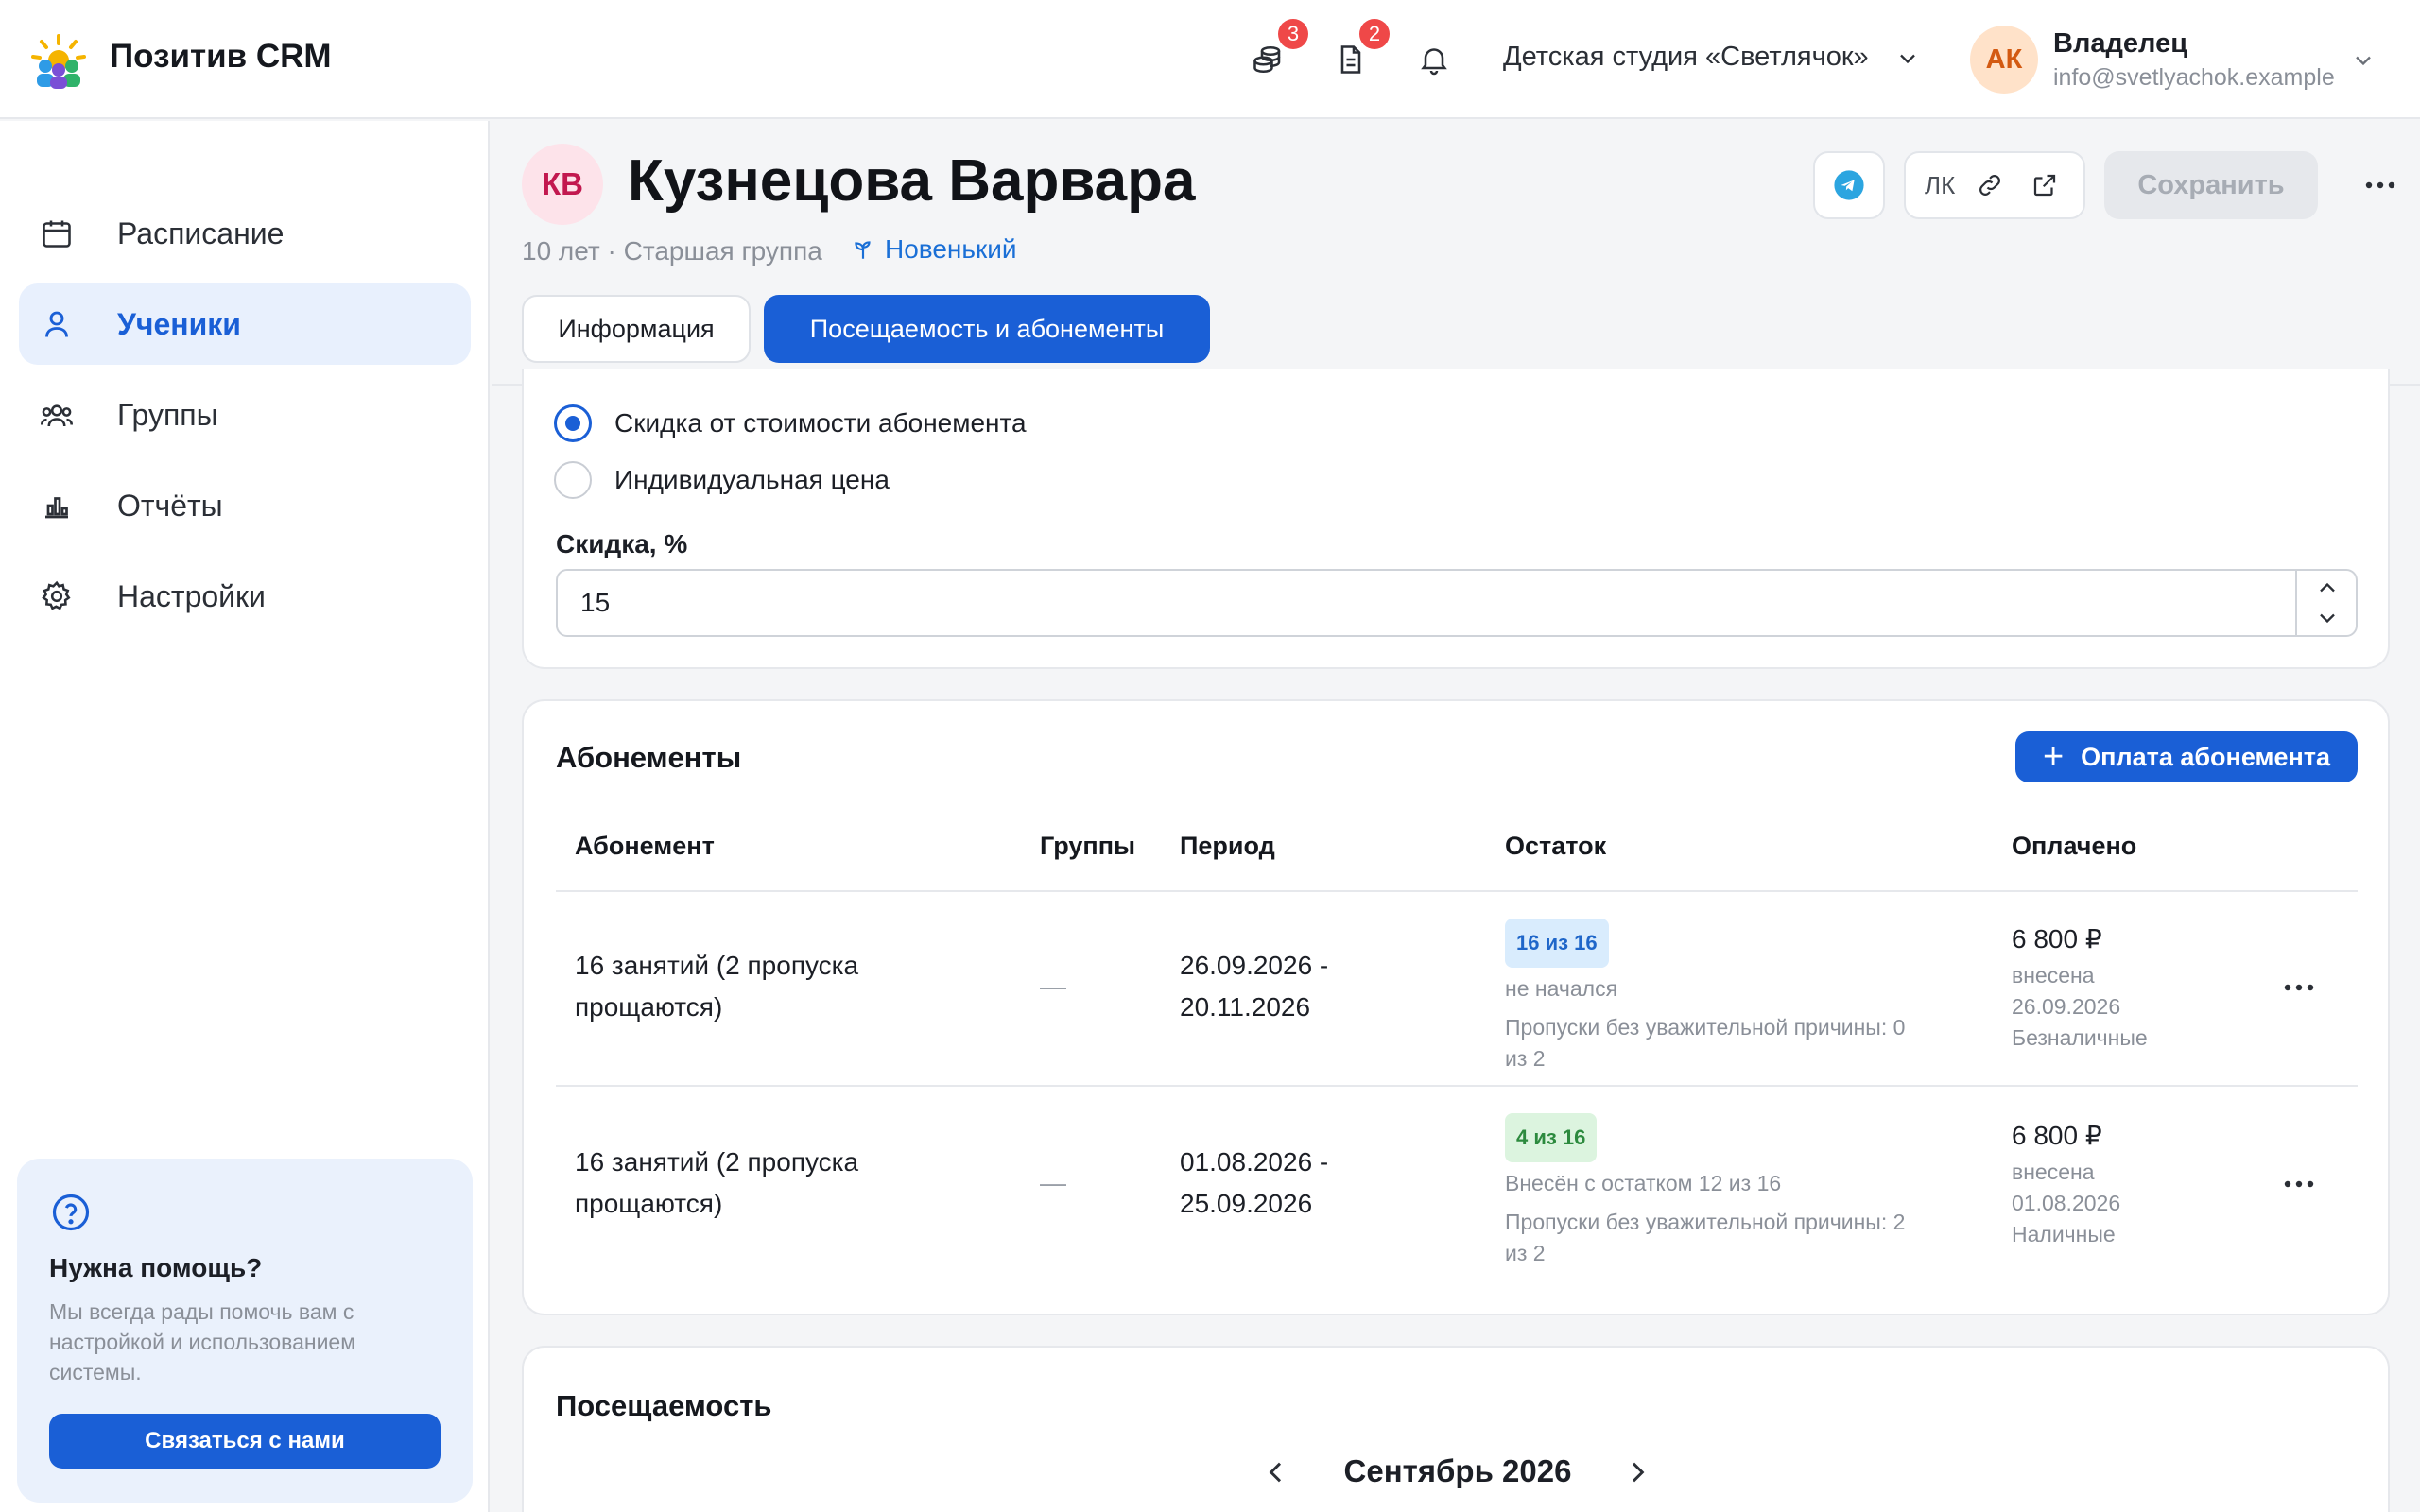  What do you see at coordinates (1227, 846) in the screenshot?
I see `column-header: Период` at bounding box center [1227, 846].